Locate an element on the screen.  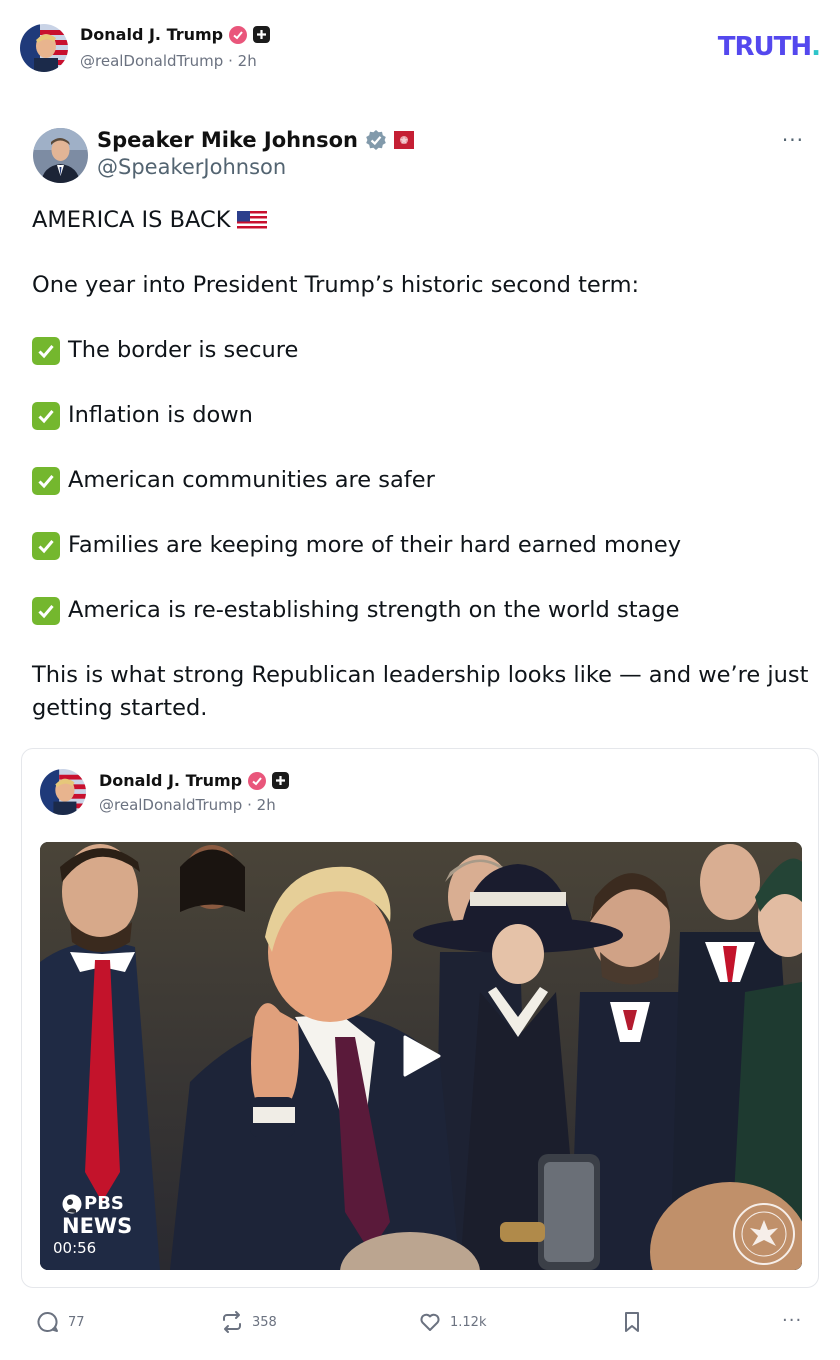
embedded-avatar is located at coordinates (60, 155).